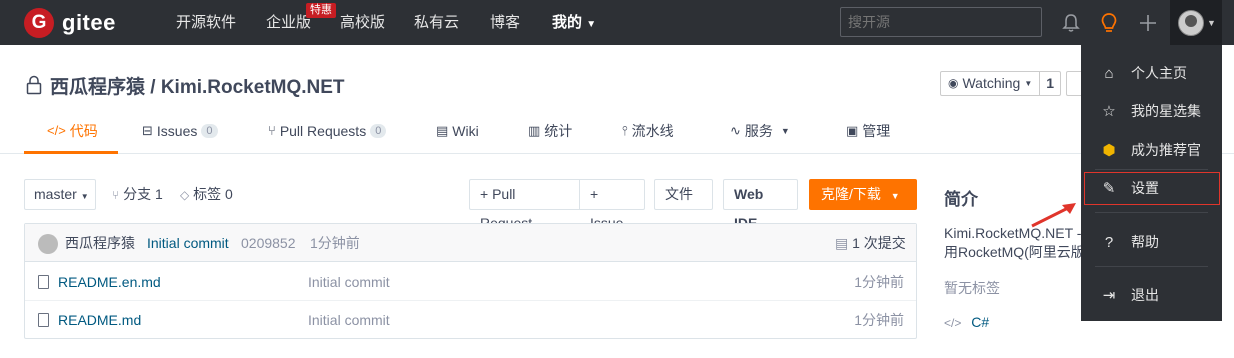 The width and height of the screenshot is (1234, 358). What do you see at coordinates (1071, 23) in the screenshot?
I see `bell-icon` at bounding box center [1071, 23].